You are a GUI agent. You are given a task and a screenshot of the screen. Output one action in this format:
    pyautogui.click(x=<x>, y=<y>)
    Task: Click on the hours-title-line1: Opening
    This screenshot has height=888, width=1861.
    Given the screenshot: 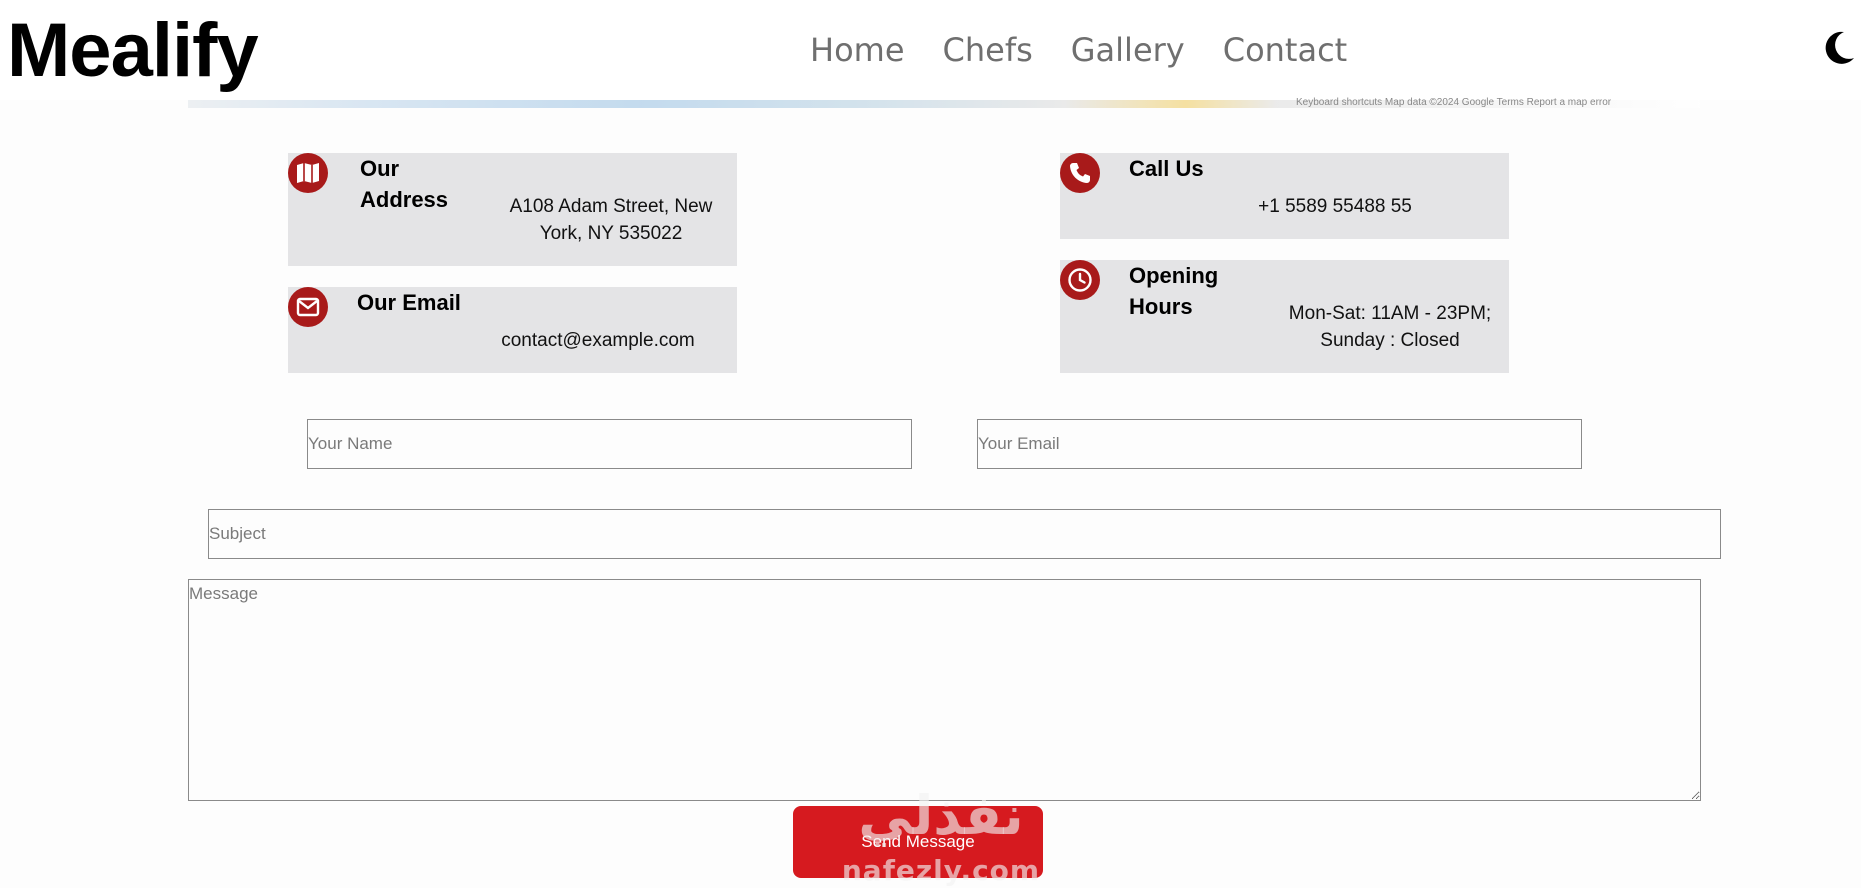 What is the action you would take?
    pyautogui.click(x=1174, y=275)
    